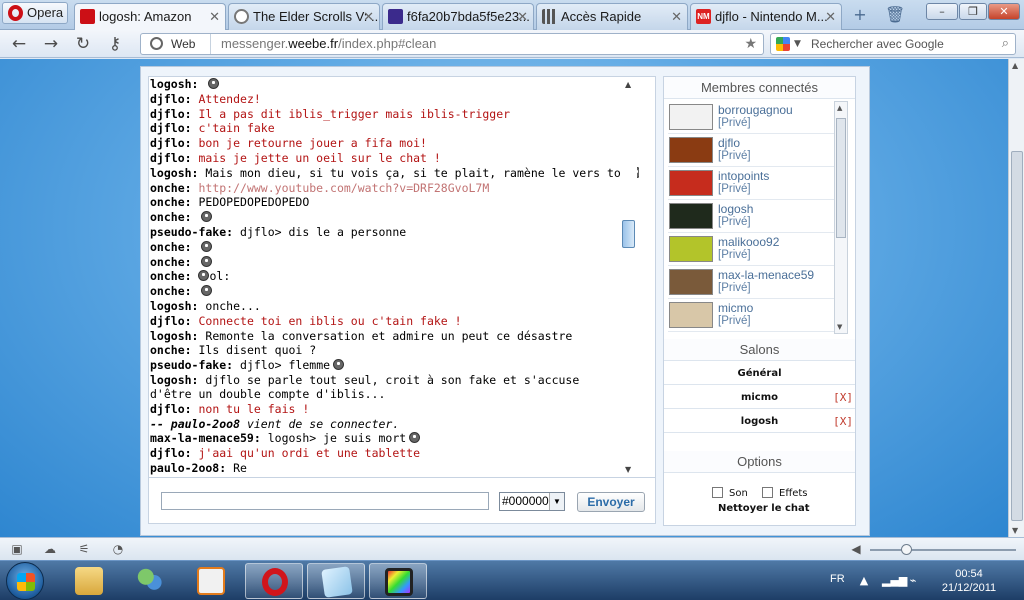 Image resolution: width=1024 pixels, height=600 pixels. What do you see at coordinates (752, 183) in the screenshot?
I see `member-item: intopoints [Privé]` at bounding box center [752, 183].